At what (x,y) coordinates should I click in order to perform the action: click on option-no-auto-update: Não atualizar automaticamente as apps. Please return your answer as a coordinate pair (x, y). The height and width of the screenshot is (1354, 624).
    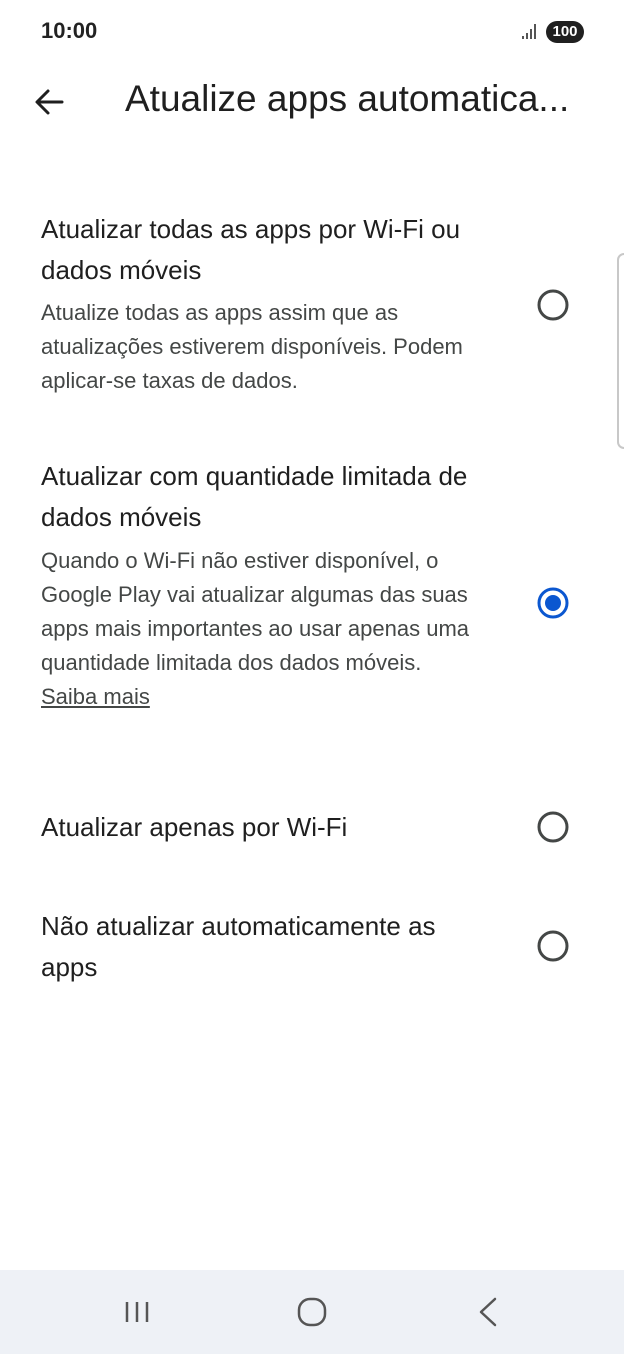
    Looking at the image, I should click on (312, 947).